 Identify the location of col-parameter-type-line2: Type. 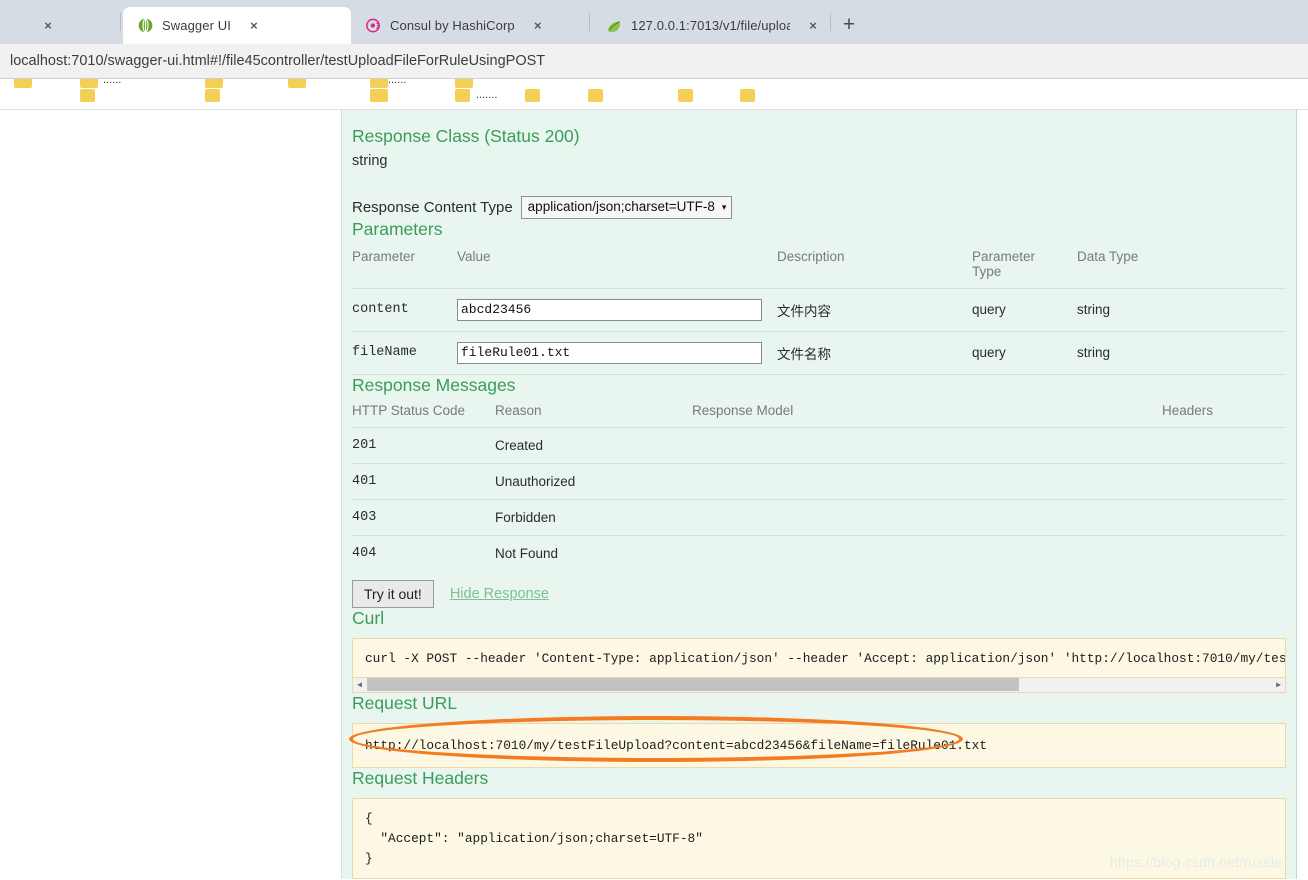
(987, 271).